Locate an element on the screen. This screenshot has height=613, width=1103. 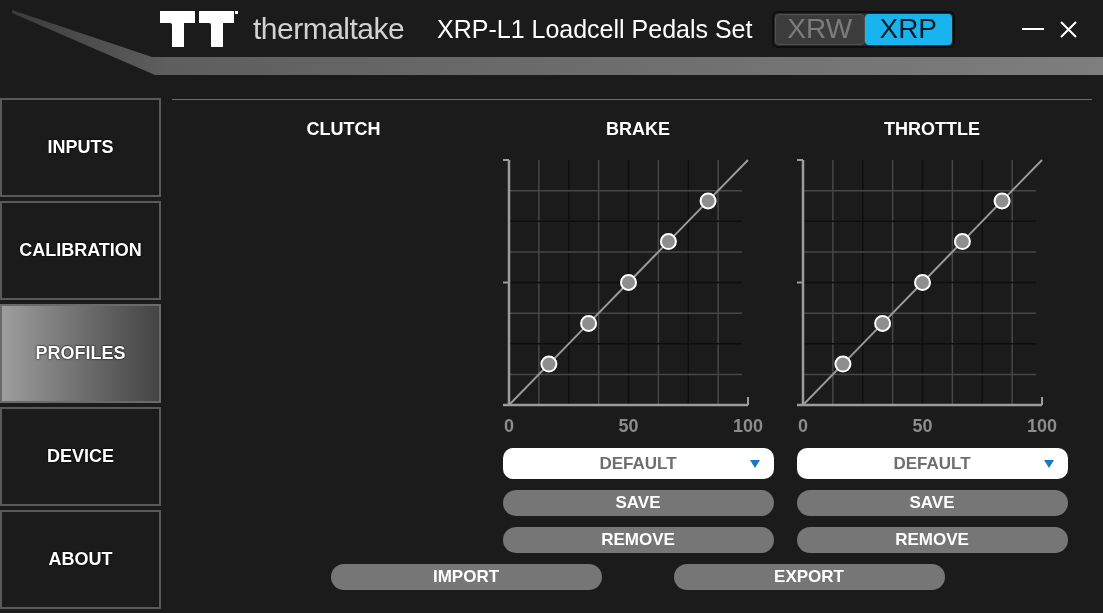
close-icon is located at coordinates (1068, 29).